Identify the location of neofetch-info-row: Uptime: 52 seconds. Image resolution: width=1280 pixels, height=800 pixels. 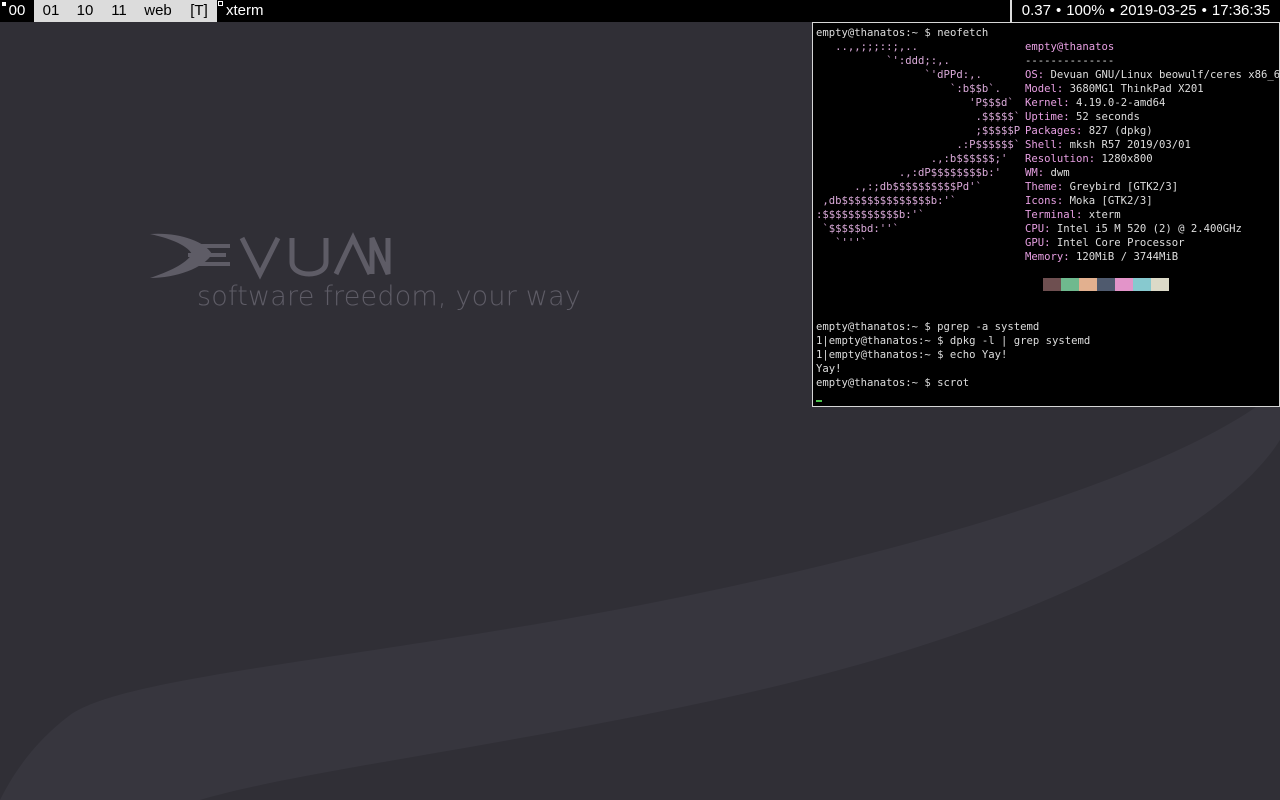
(1082, 117).